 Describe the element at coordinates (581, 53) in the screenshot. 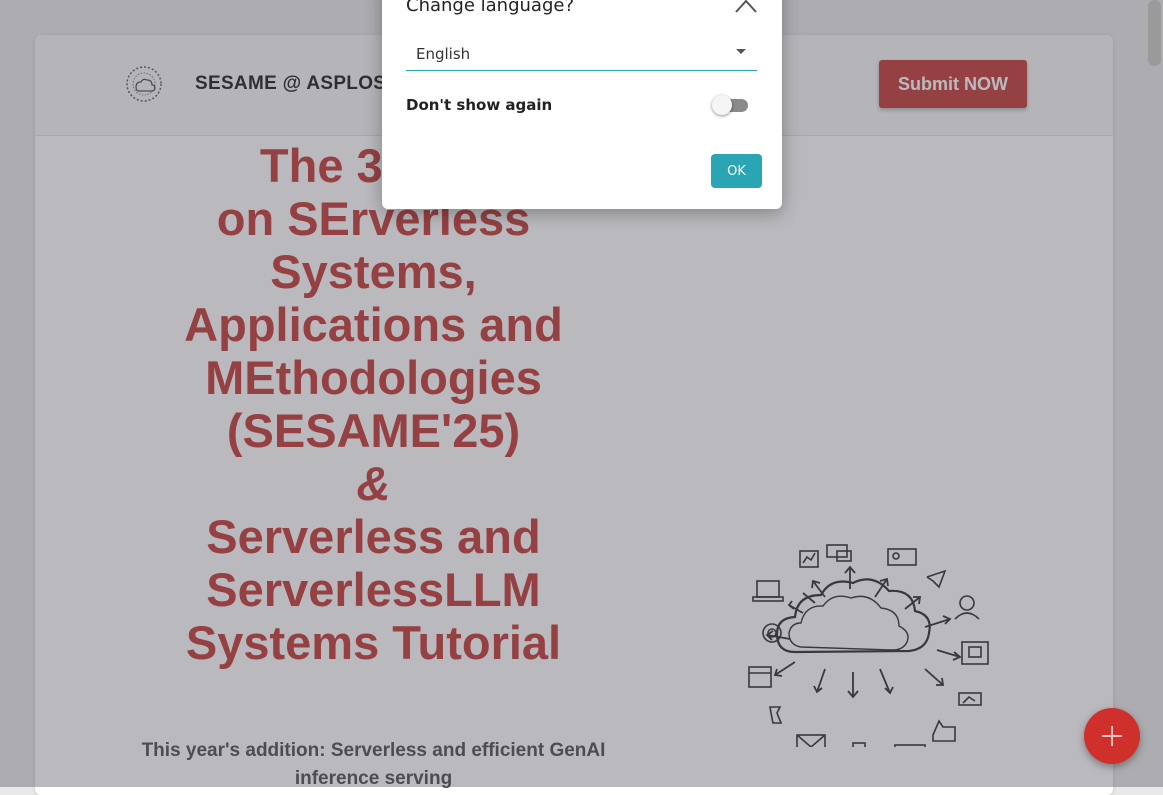

I see `language-select: English` at that location.